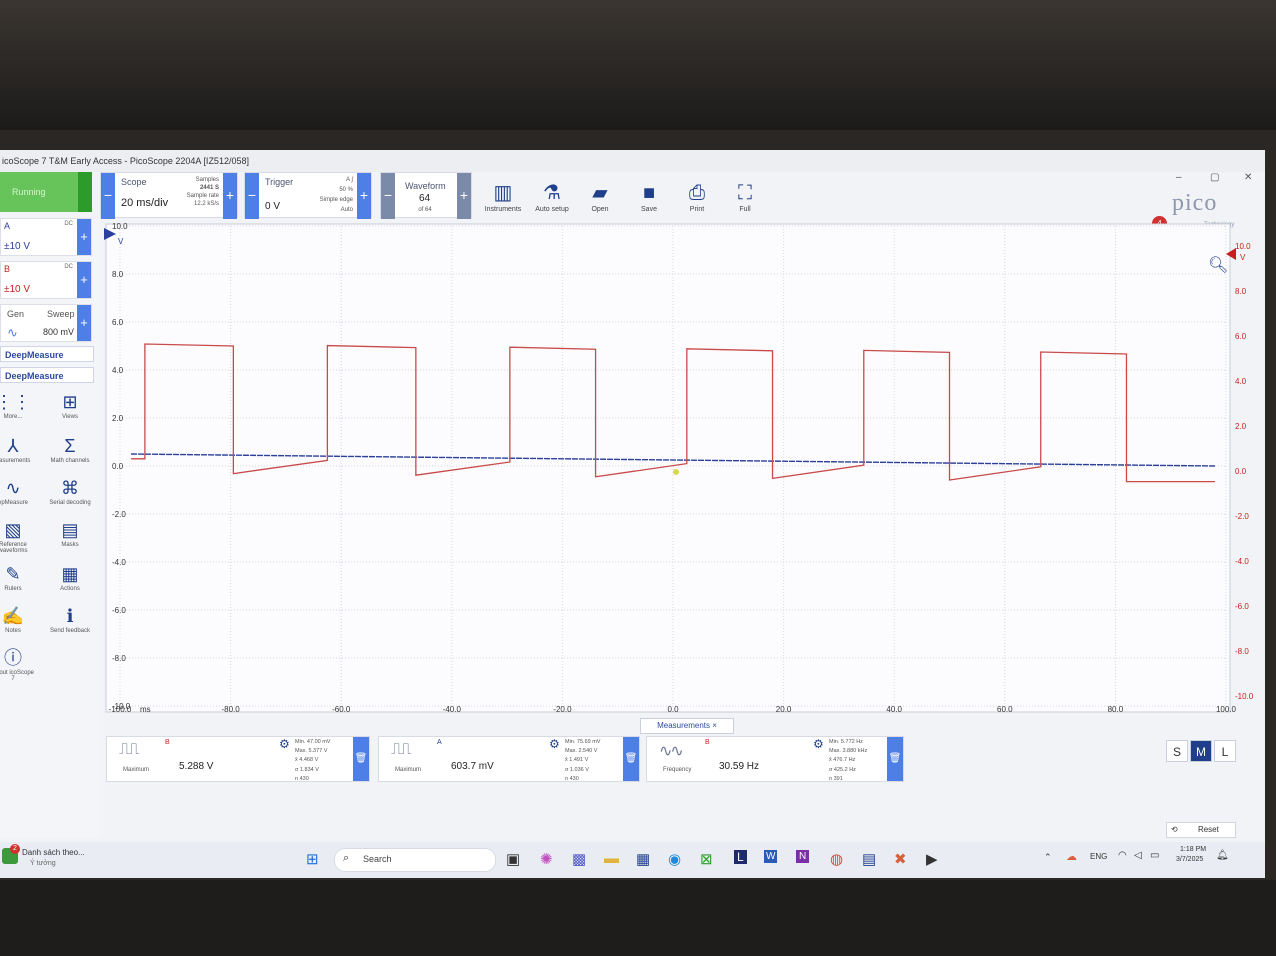  What do you see at coordinates (1243, 246) in the screenshot?
I see `right-tick-label: 10.0` at bounding box center [1243, 246].